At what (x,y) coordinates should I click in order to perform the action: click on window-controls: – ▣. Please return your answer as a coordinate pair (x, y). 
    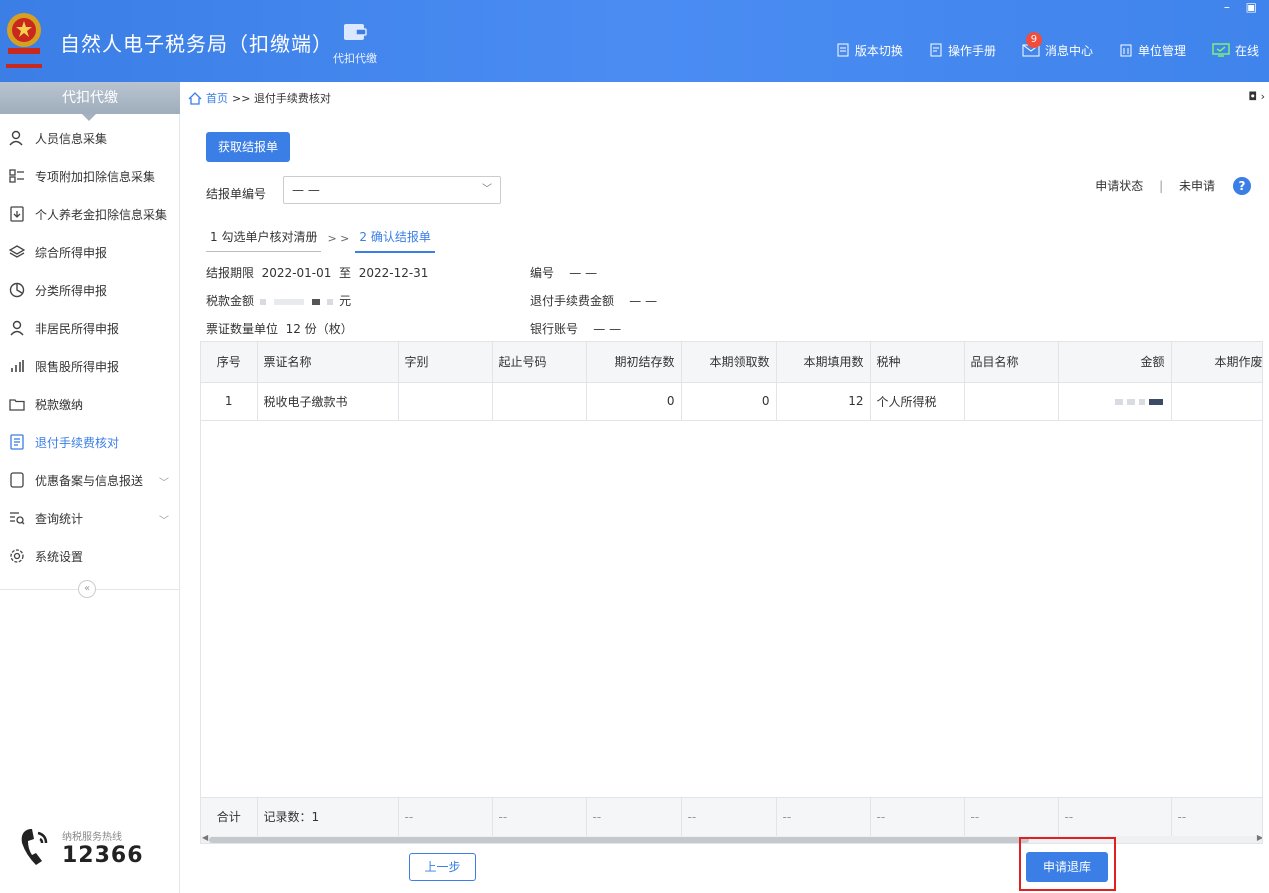
    Looking at the image, I should click on (1234, 7).